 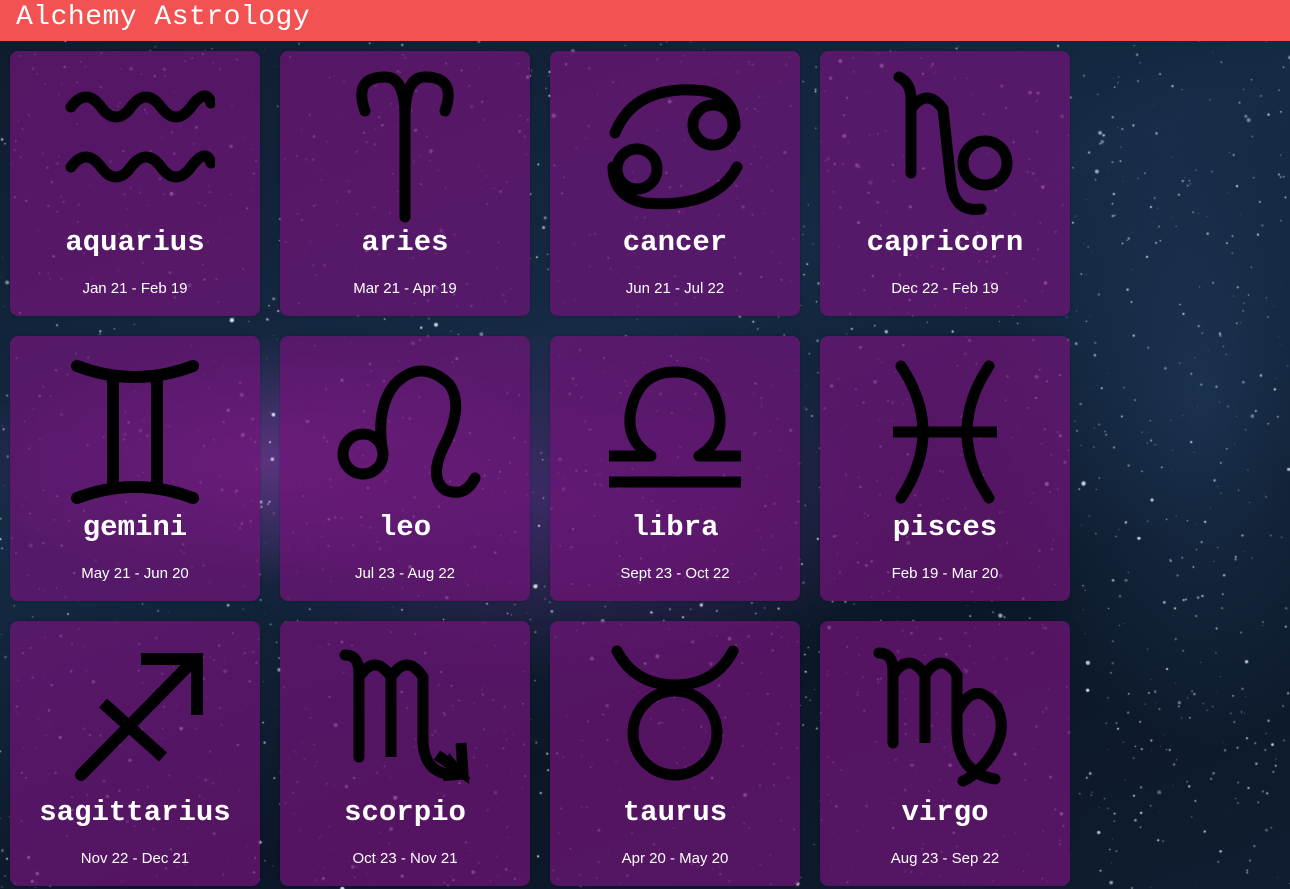 What do you see at coordinates (405, 713) in the screenshot?
I see `scorpio-icon` at bounding box center [405, 713].